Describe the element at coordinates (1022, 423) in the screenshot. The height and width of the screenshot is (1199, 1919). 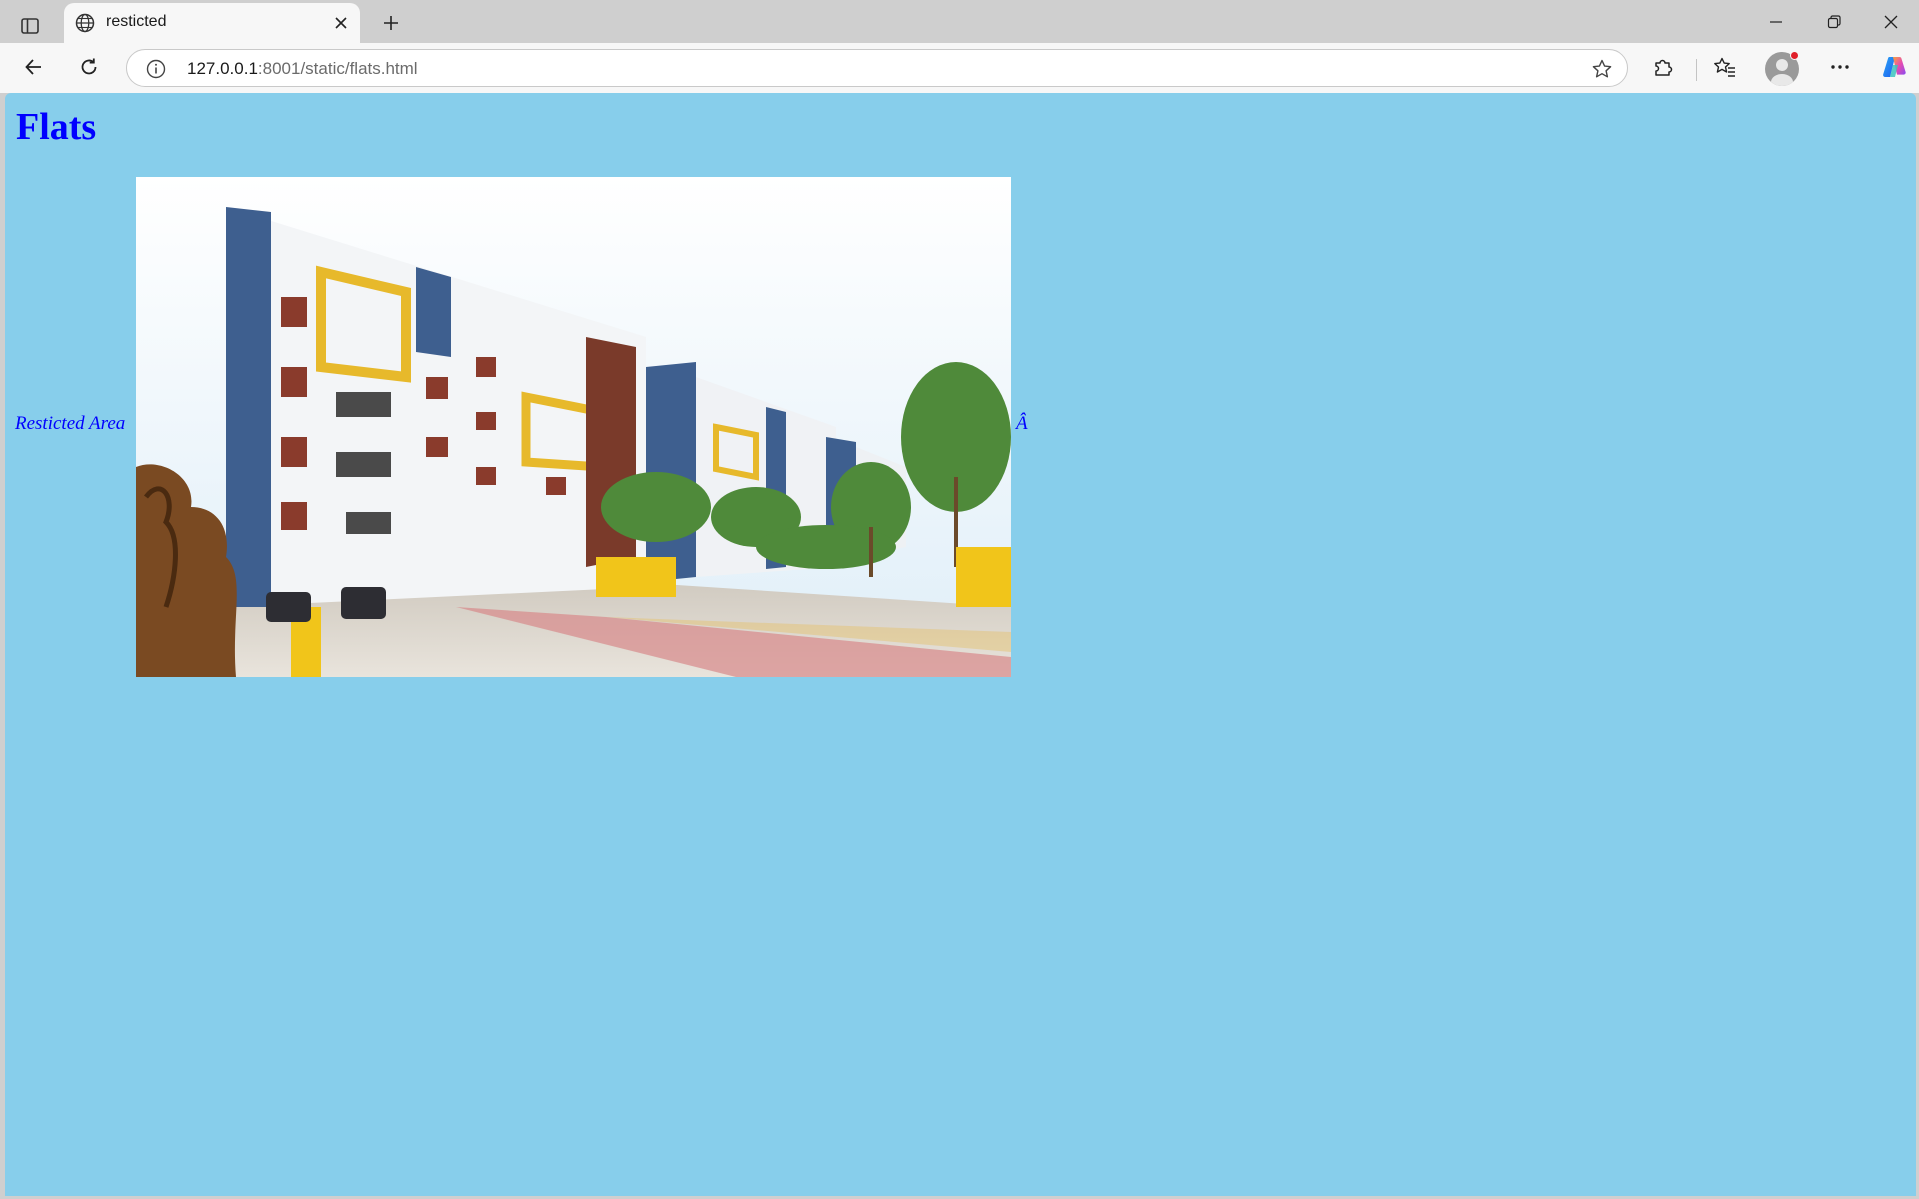
I see `stray-character-text: Â` at that location.